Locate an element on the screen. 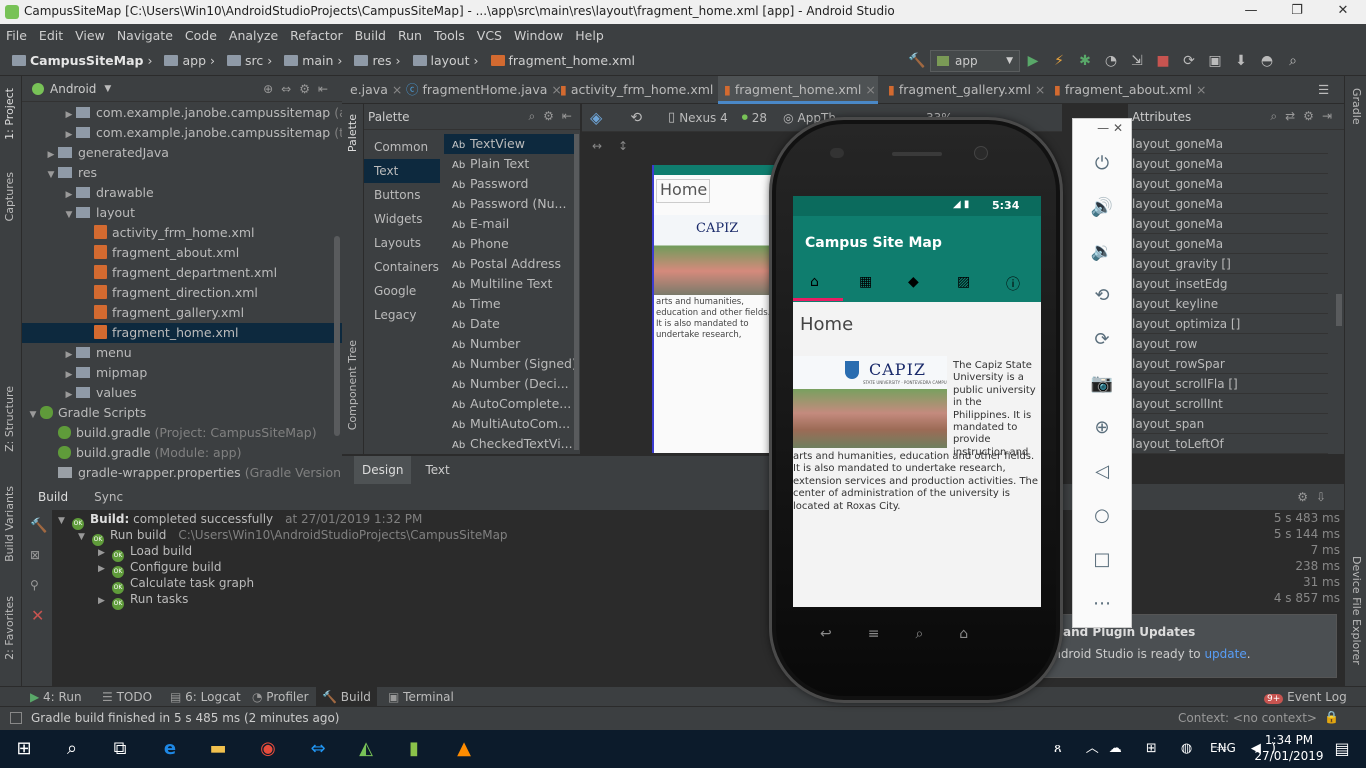  editor-tab: ⓒ fragmentHome.java × is located at coordinates (481, 90).